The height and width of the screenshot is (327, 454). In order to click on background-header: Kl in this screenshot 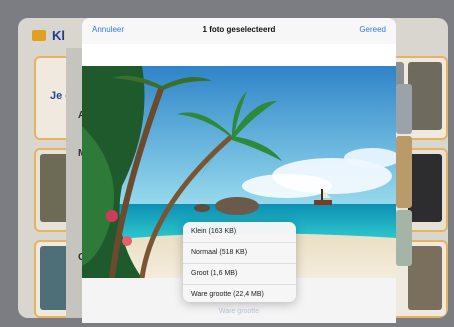, I will do `click(48, 35)`.